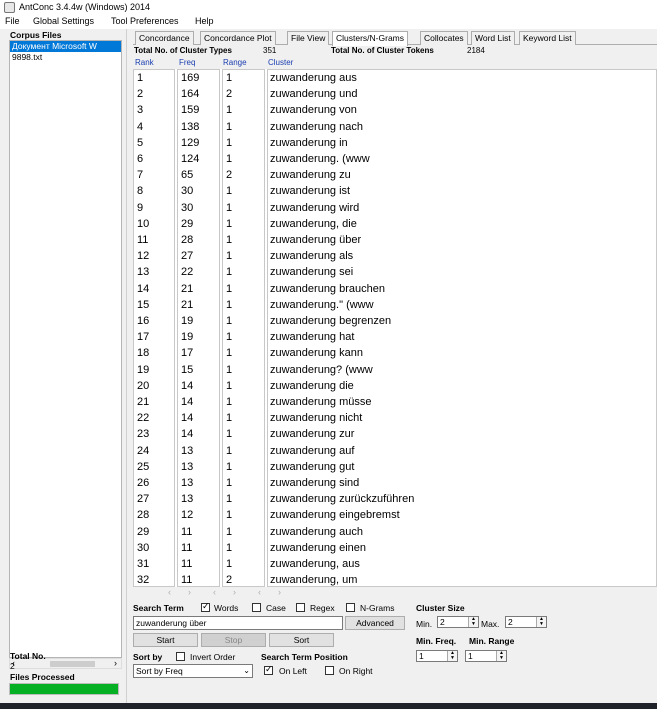 The image size is (657, 709). Describe the element at coordinates (329, 670) in the screenshot. I see `on-right-checkbox` at that location.